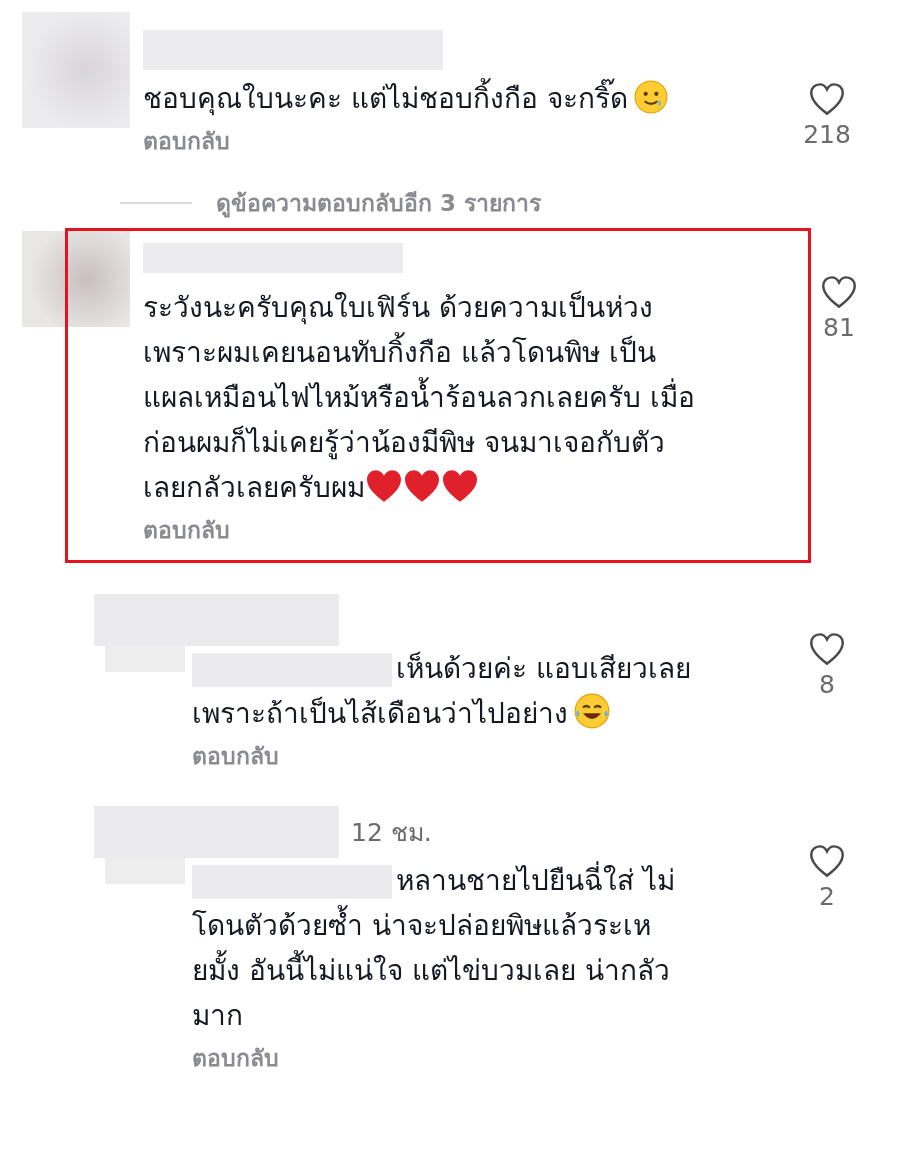  What do you see at coordinates (592, 711) in the screenshot?
I see `laughing-face-with-tears-icon` at bounding box center [592, 711].